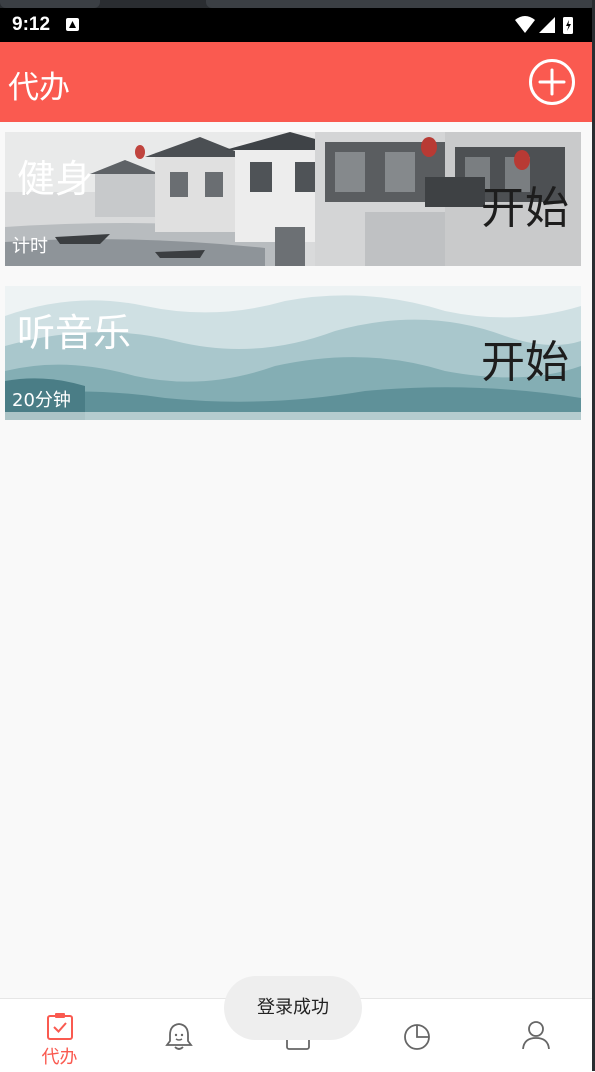  I want to click on nav-item-profile, so click(535, 1035).